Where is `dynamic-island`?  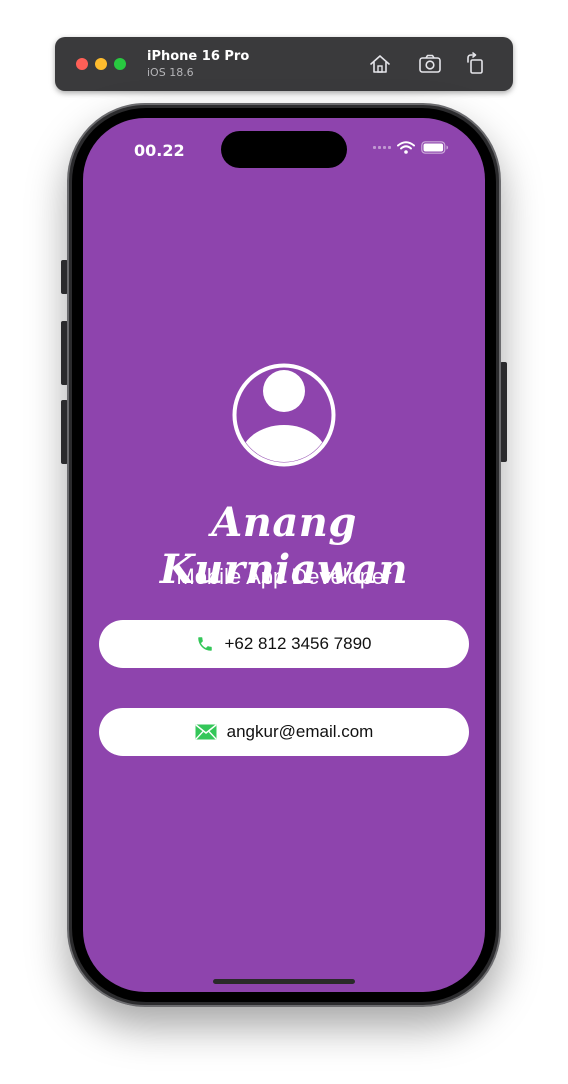
dynamic-island is located at coordinates (284, 149).